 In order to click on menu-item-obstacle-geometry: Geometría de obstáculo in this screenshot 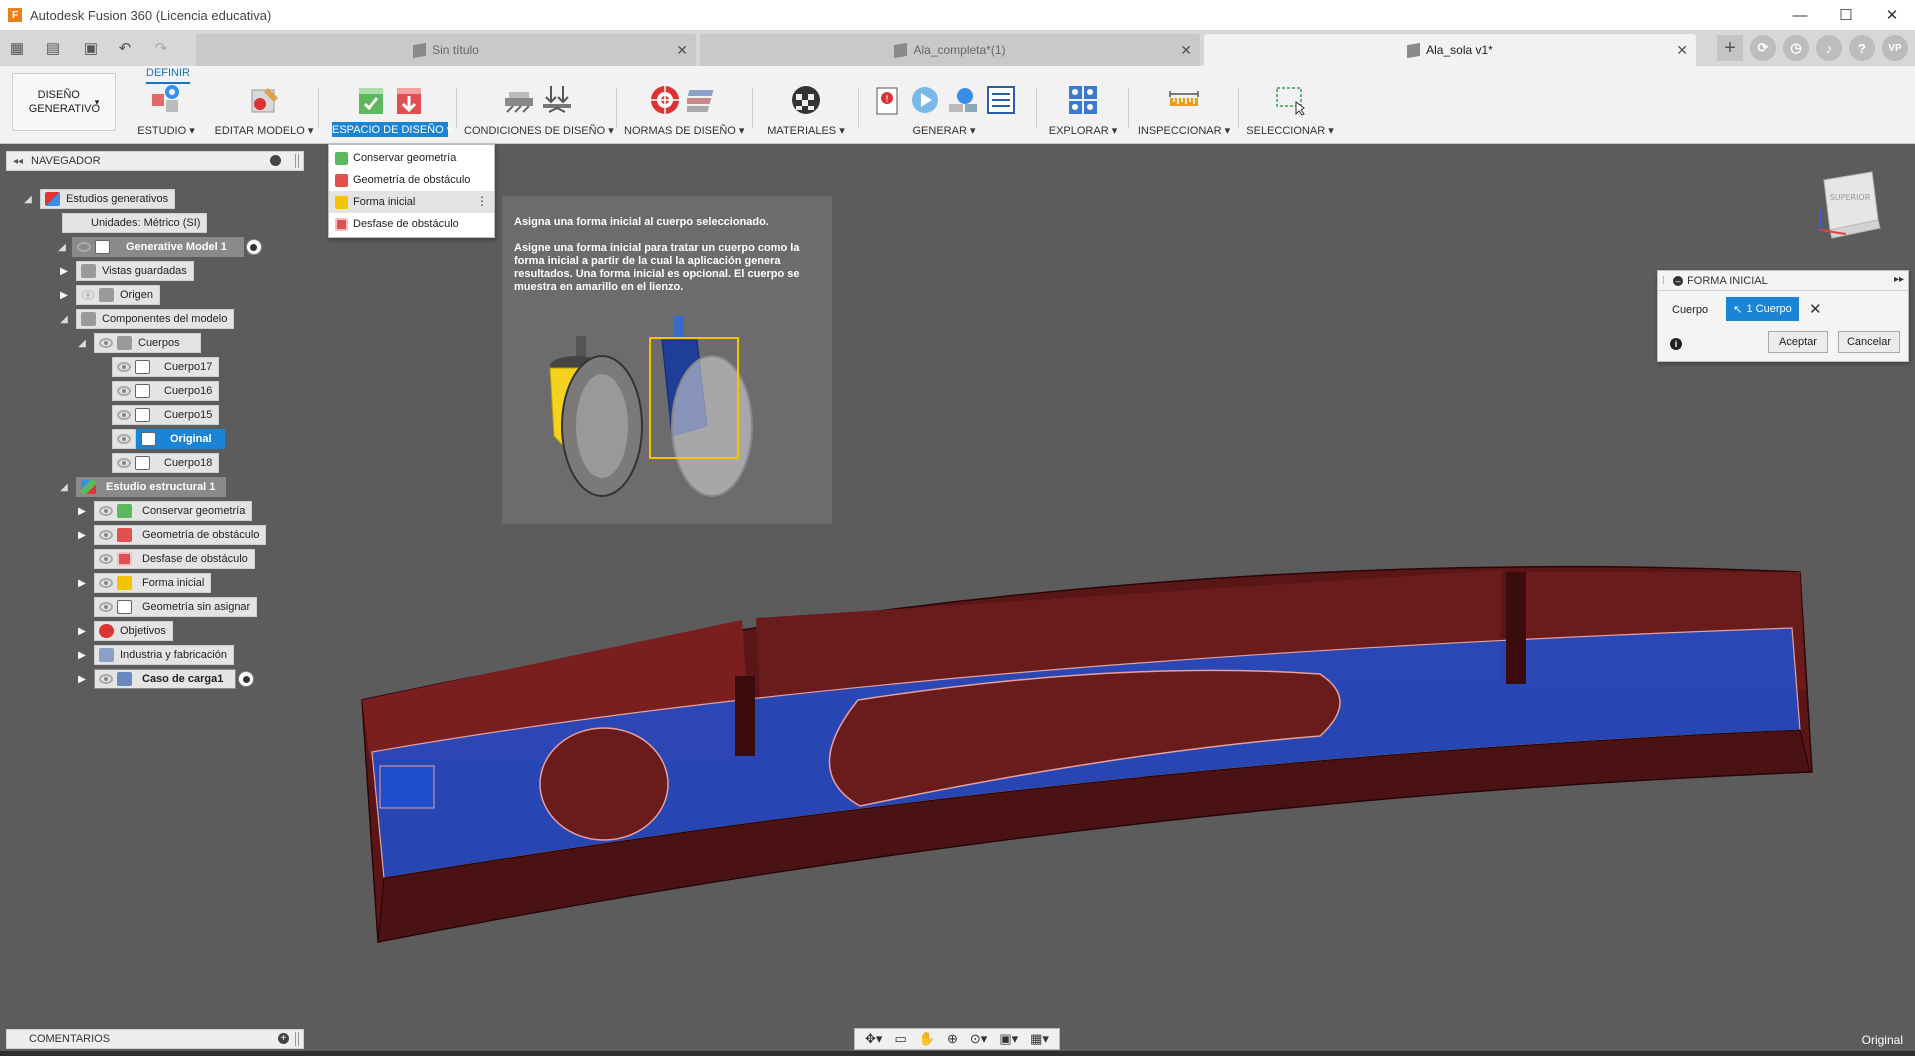, I will do `click(411, 180)`.